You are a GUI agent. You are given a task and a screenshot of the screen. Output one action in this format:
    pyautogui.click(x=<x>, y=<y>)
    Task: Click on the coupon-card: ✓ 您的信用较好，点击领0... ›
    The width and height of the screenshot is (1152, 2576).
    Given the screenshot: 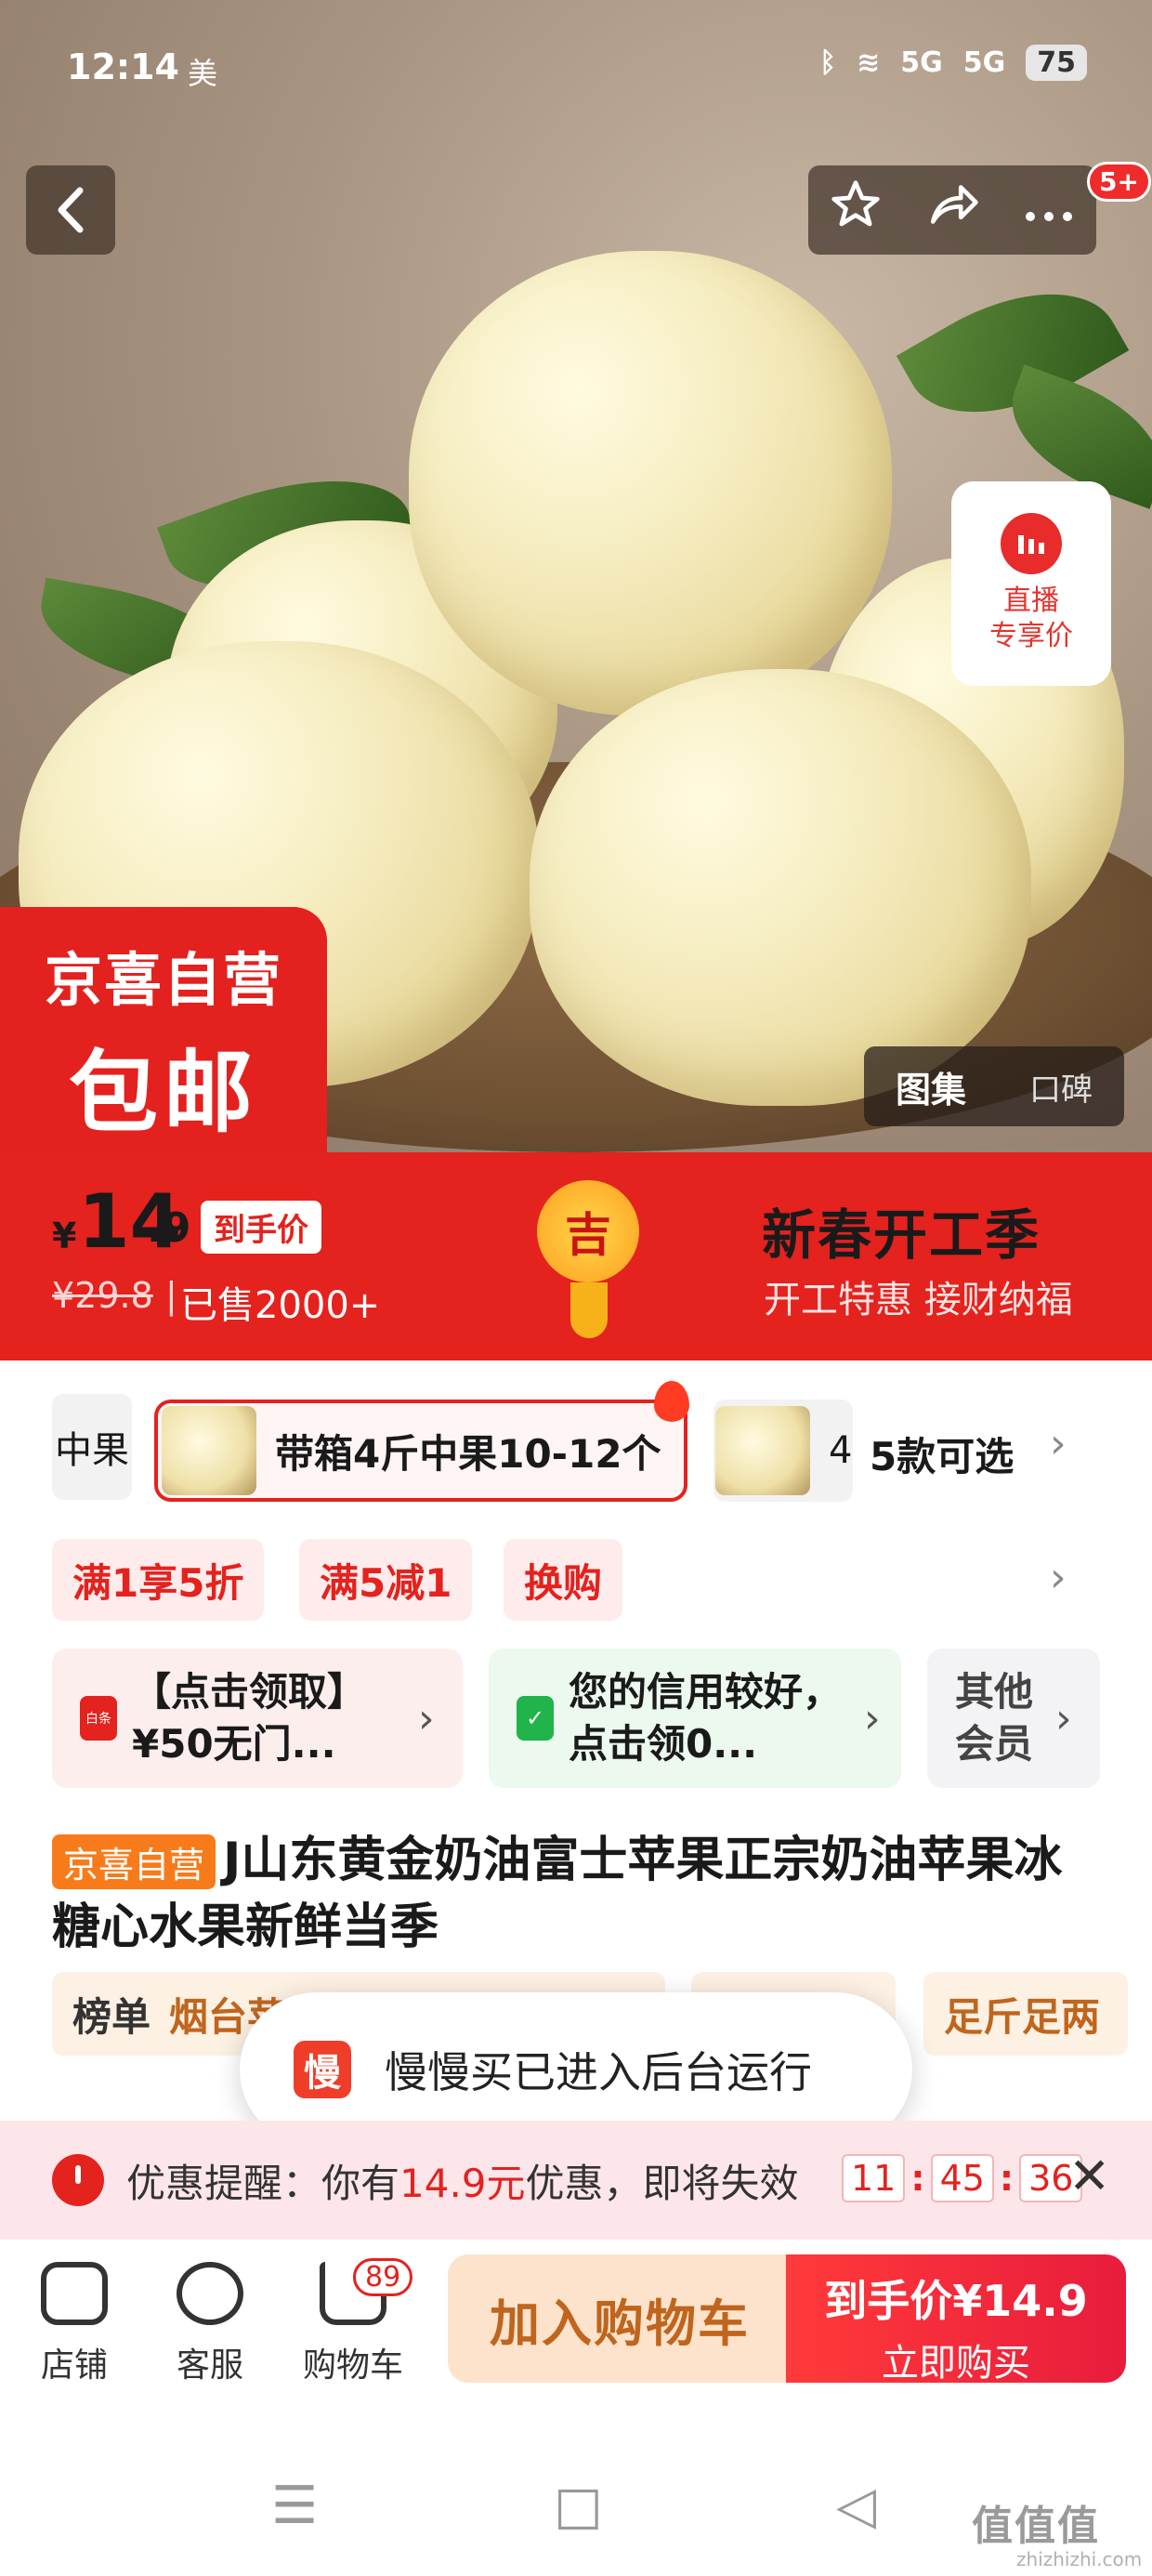 What is the action you would take?
    pyautogui.click(x=695, y=1718)
    